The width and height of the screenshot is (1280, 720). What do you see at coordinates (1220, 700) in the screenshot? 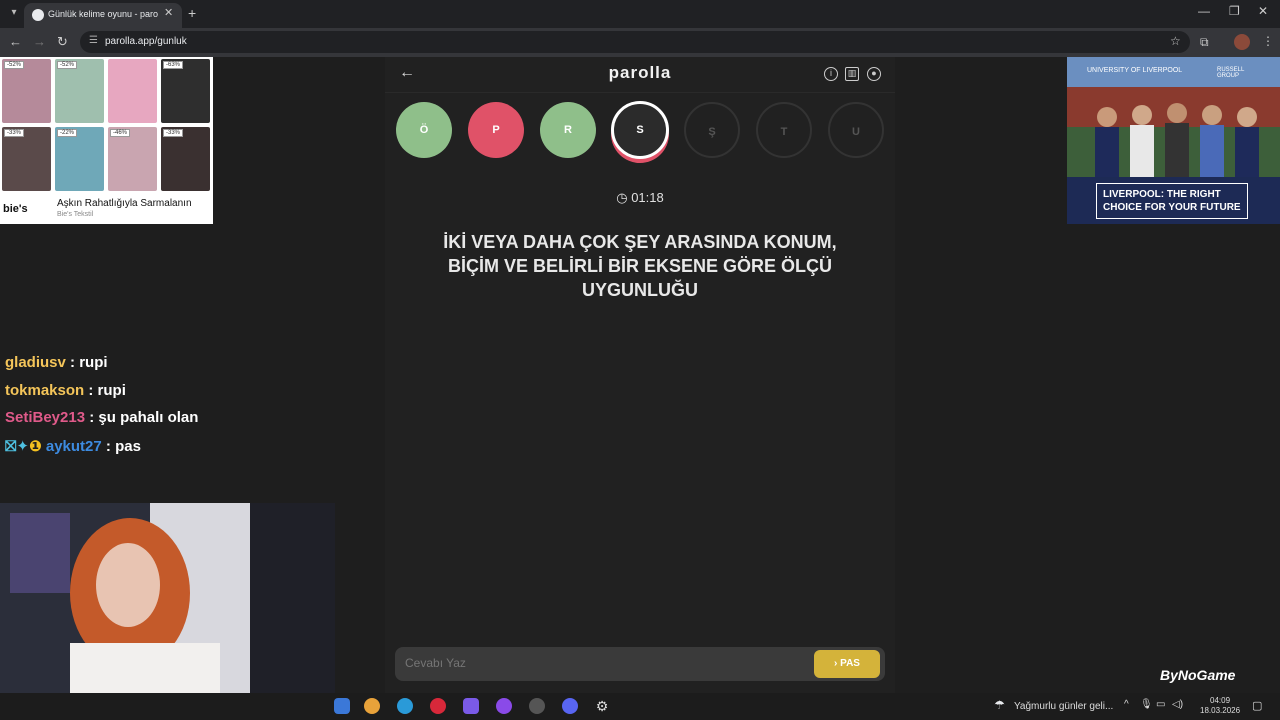
I see `clock-time: 04:09` at bounding box center [1220, 700].